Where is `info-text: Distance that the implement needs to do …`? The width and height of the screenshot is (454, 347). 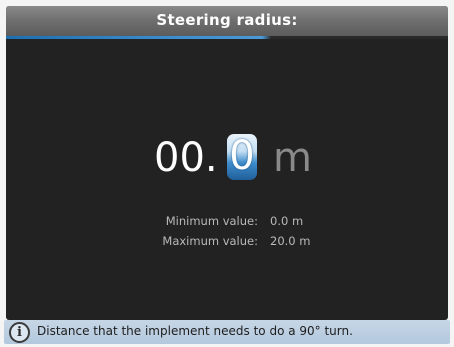 info-text: Distance that the implement needs to do … is located at coordinates (195, 331).